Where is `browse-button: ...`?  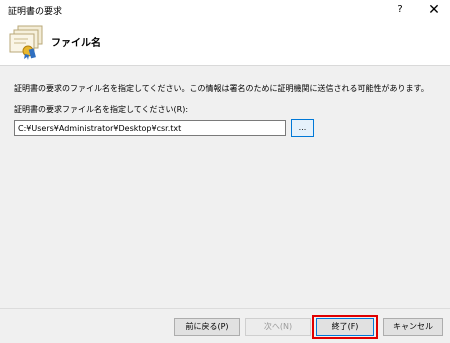 browse-button: ... is located at coordinates (302, 128).